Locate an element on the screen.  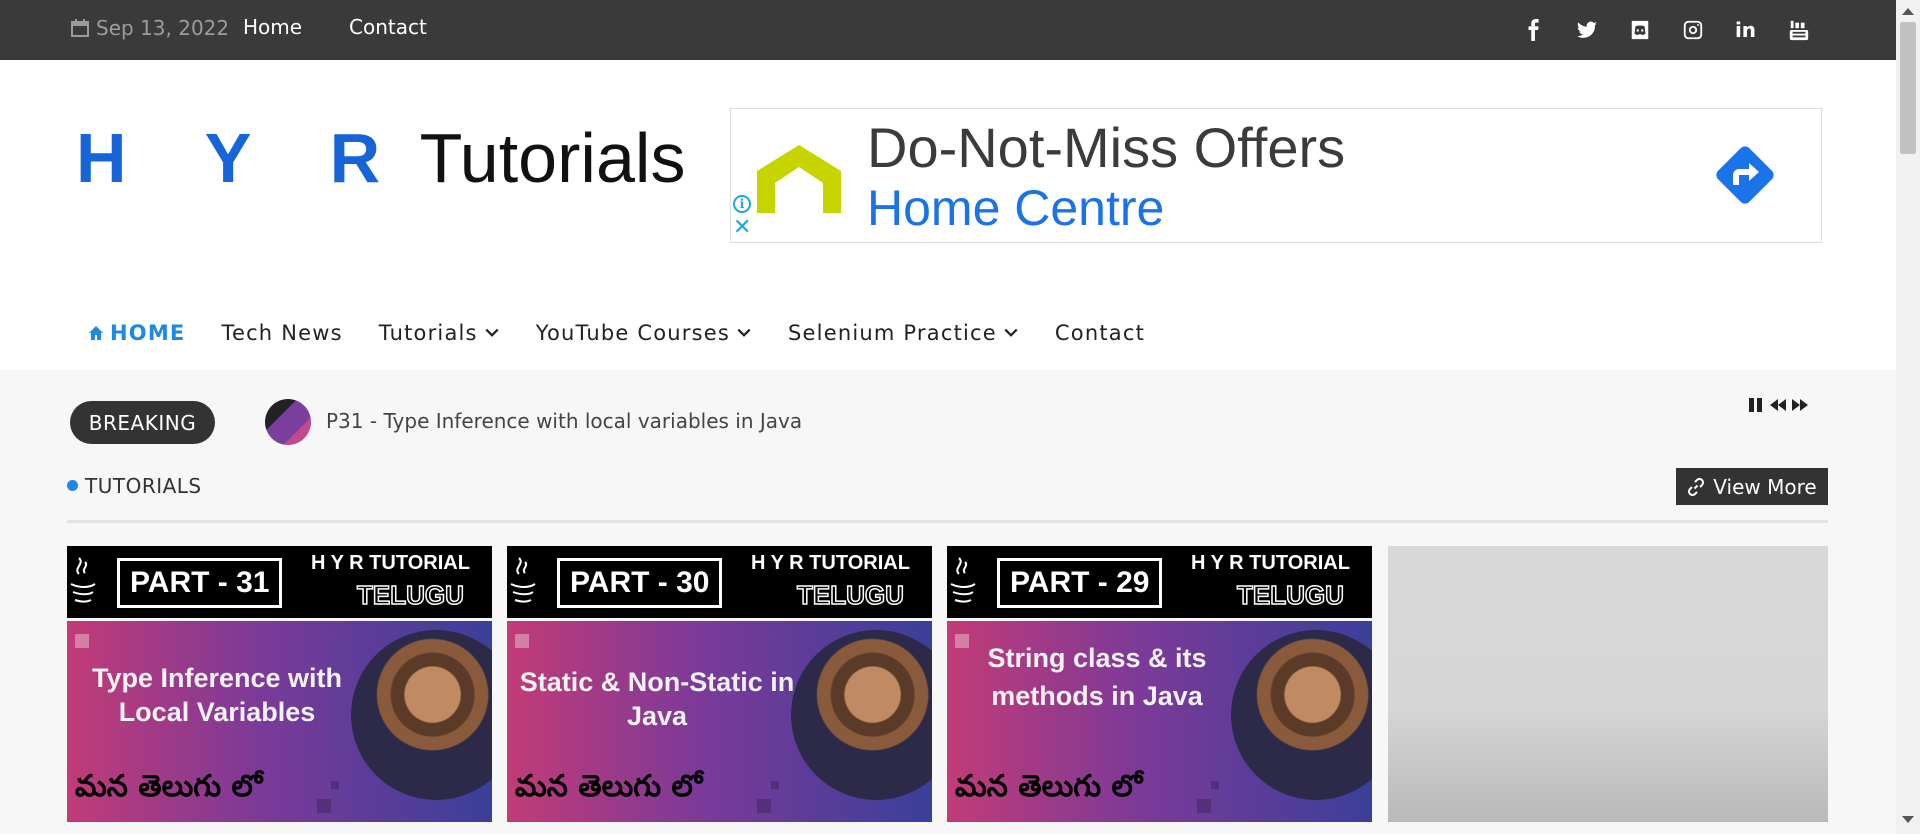
topbar-link-home: Home is located at coordinates (272, 27).